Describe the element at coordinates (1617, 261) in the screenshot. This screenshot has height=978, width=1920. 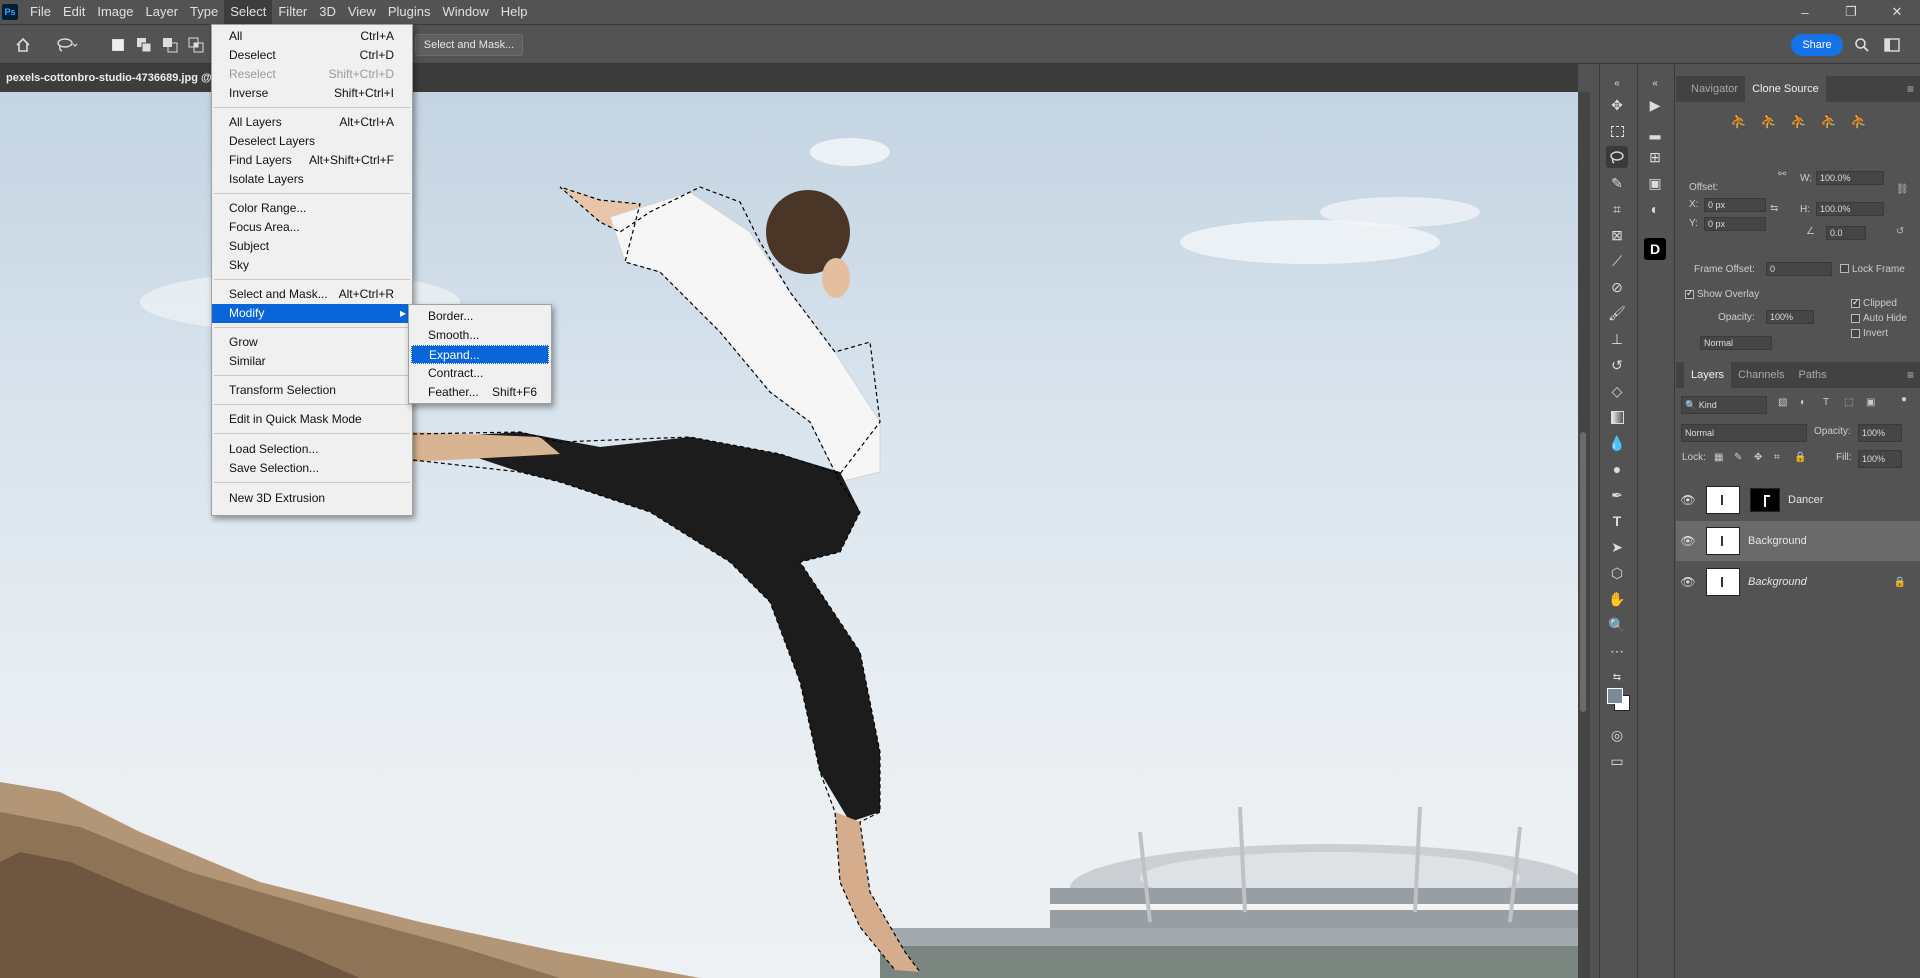
I see `eyedropper-icon: ⟋` at that location.